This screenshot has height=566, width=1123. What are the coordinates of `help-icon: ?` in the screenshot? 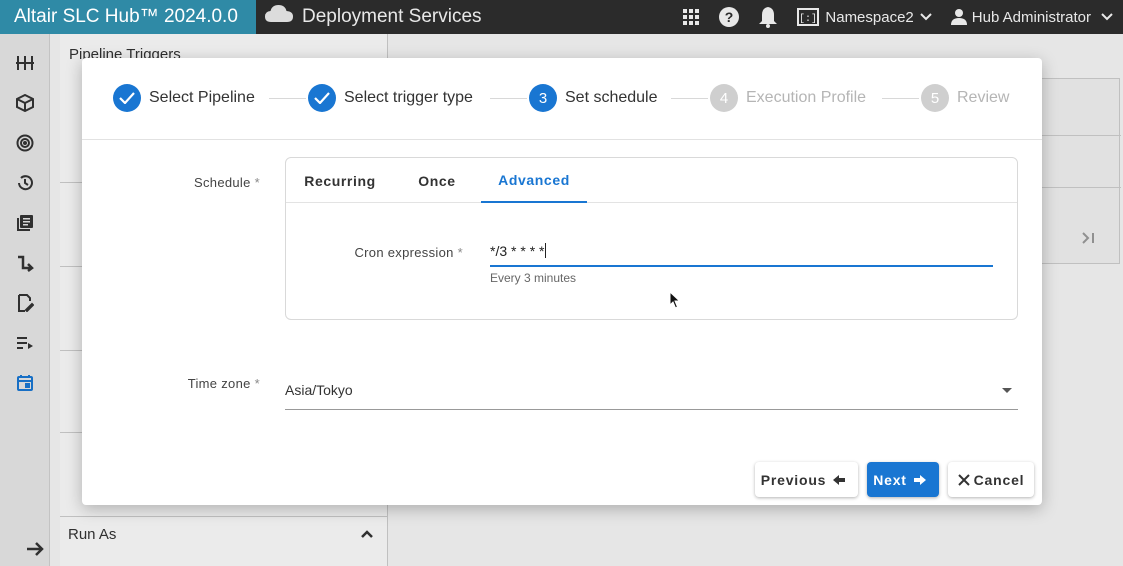 It's located at (729, 17).